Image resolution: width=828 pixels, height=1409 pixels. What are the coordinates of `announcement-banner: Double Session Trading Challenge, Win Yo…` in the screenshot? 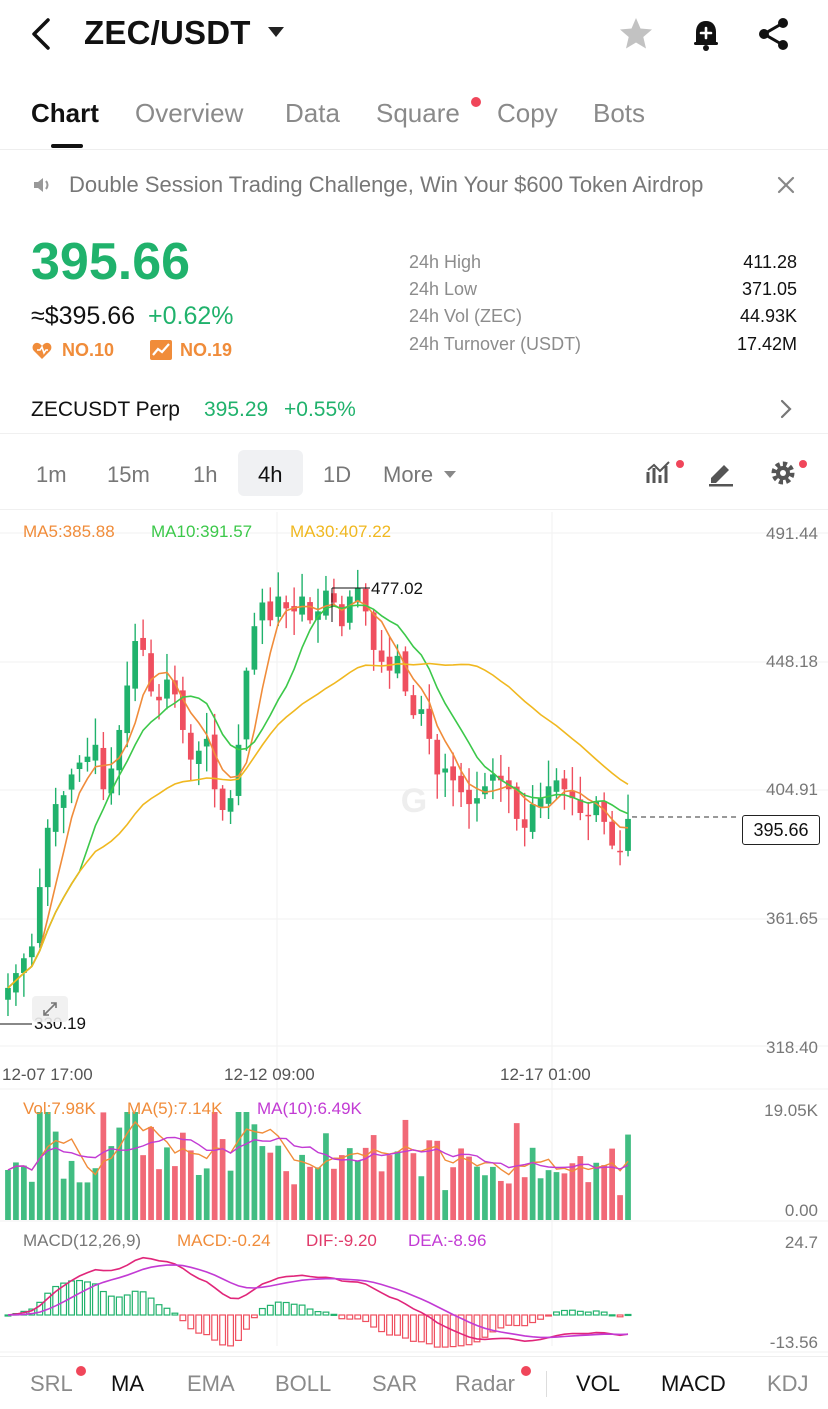 It's located at (414, 184).